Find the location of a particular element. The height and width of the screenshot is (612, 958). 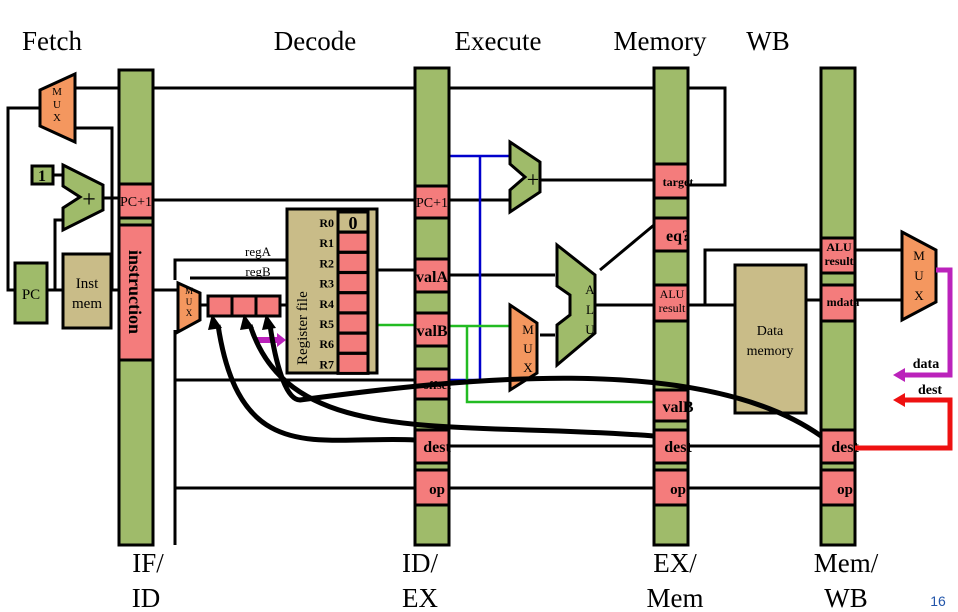

data-memory is located at coordinates (770, 339).